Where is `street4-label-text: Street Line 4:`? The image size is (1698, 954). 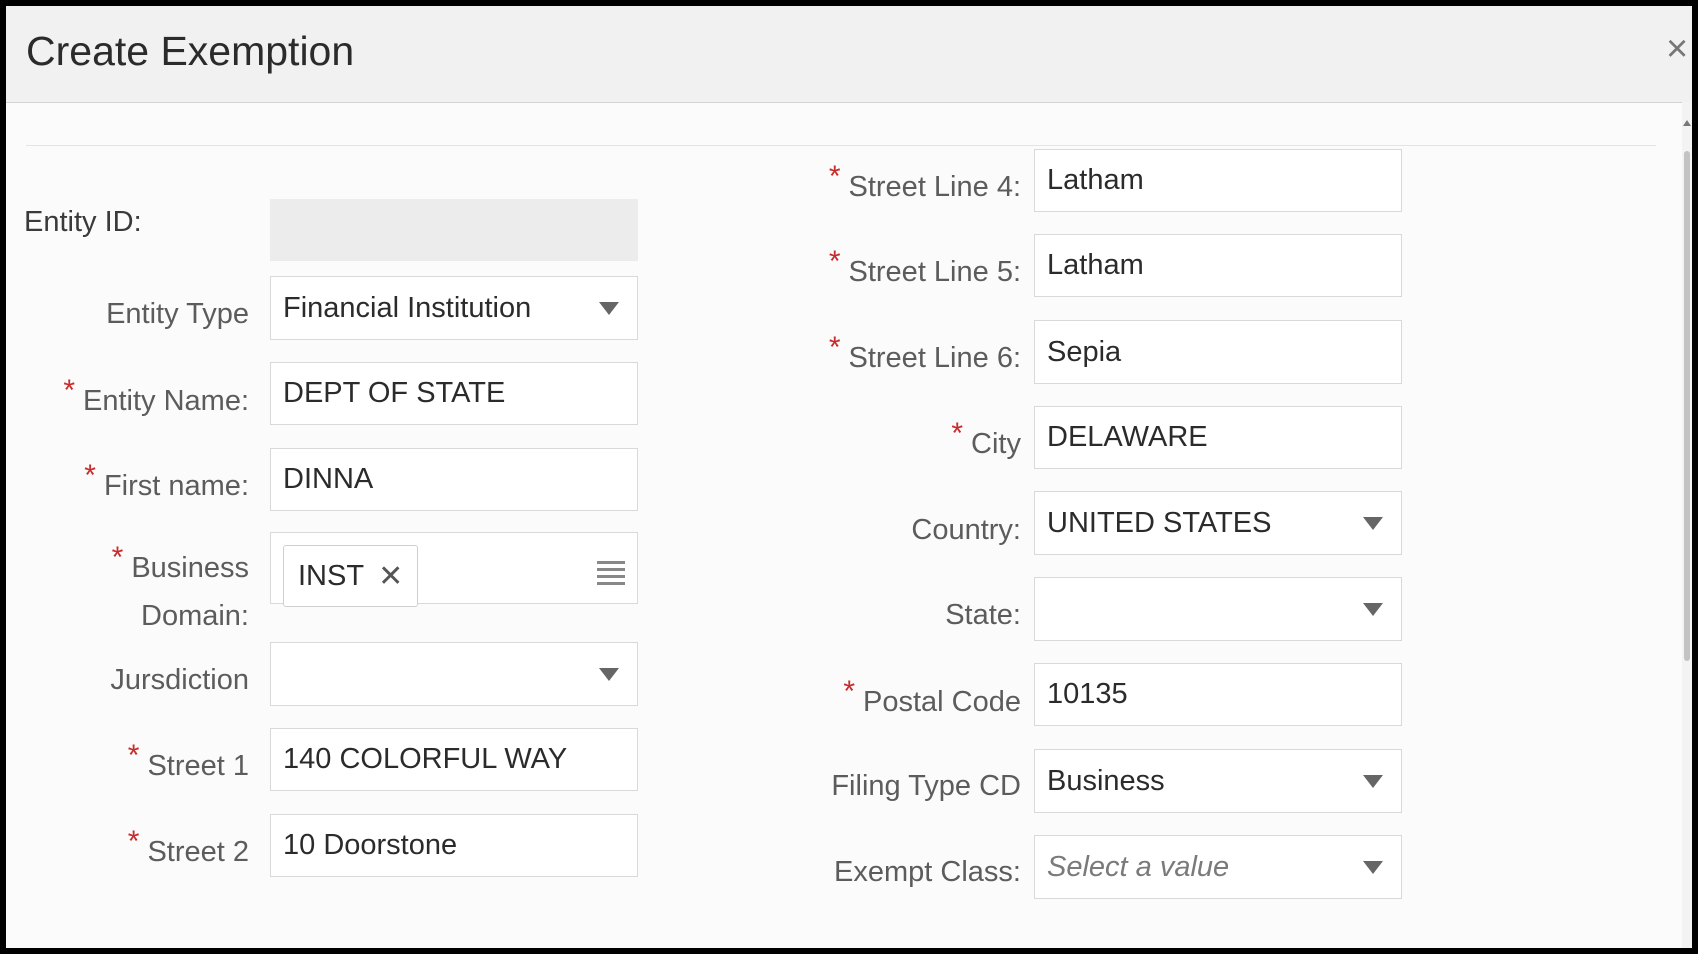 street4-label-text: Street Line 4: is located at coordinates (935, 187).